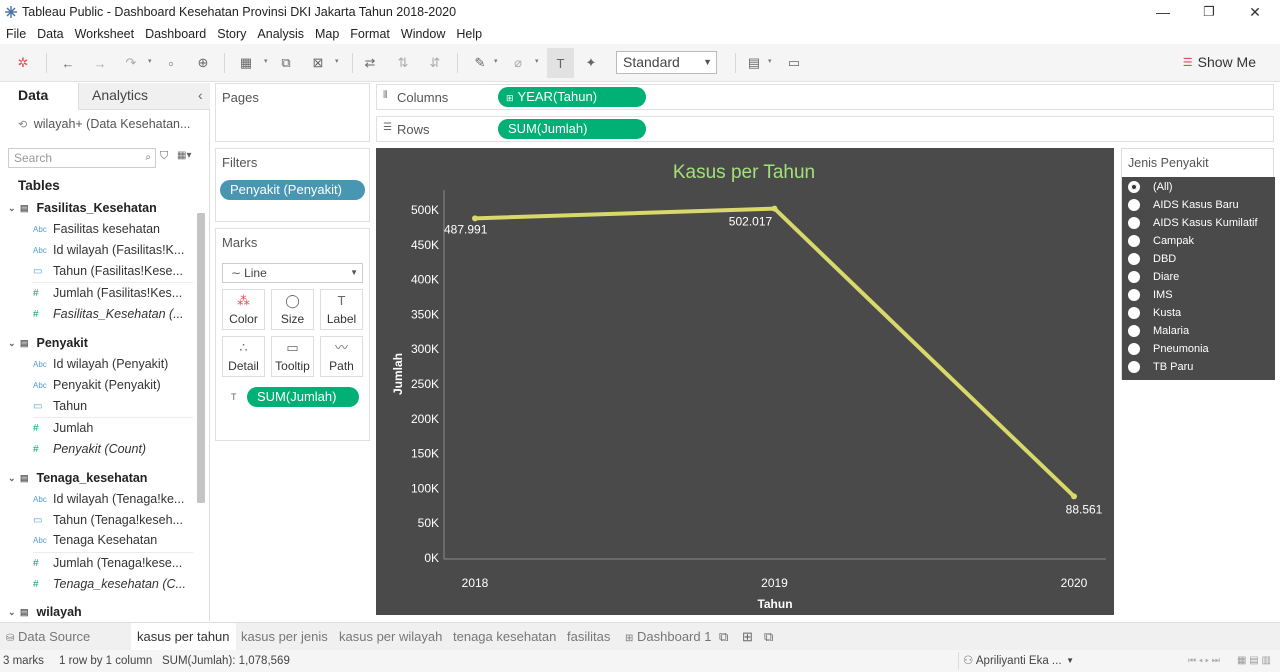  I want to click on highlight-icon: ✎, so click(480, 63).